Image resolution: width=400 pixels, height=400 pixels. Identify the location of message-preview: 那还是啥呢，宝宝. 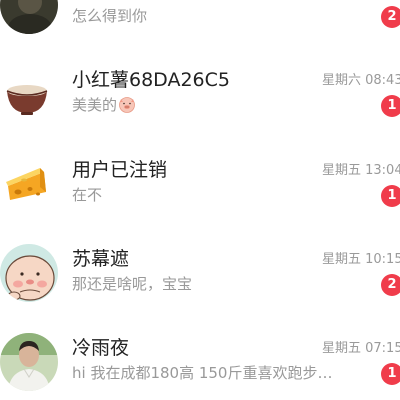
(132, 284).